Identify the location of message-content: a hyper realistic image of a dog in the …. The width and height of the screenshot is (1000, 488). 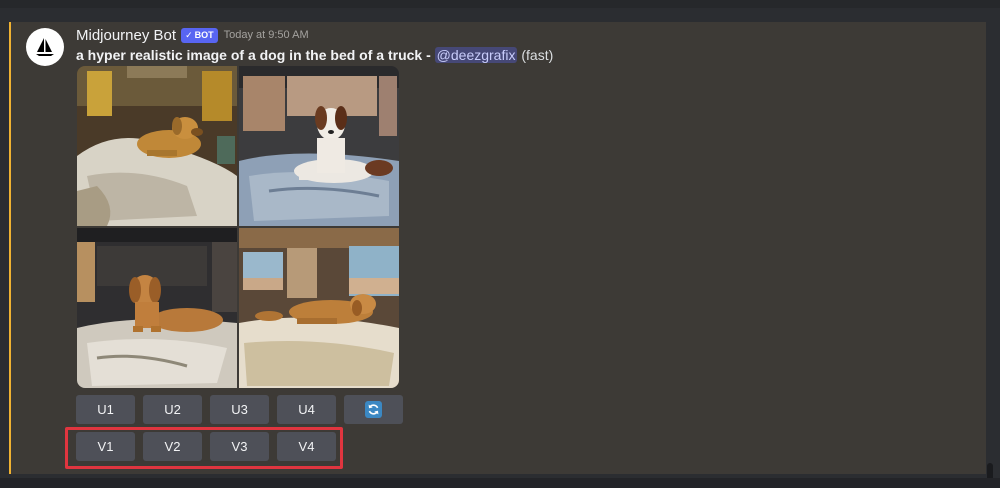
(314, 55).